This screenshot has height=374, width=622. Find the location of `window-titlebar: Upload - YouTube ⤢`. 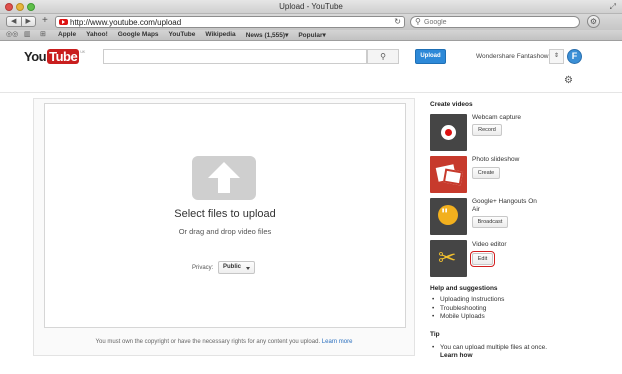

window-titlebar: Upload - YouTube ⤢ is located at coordinates (311, 7).